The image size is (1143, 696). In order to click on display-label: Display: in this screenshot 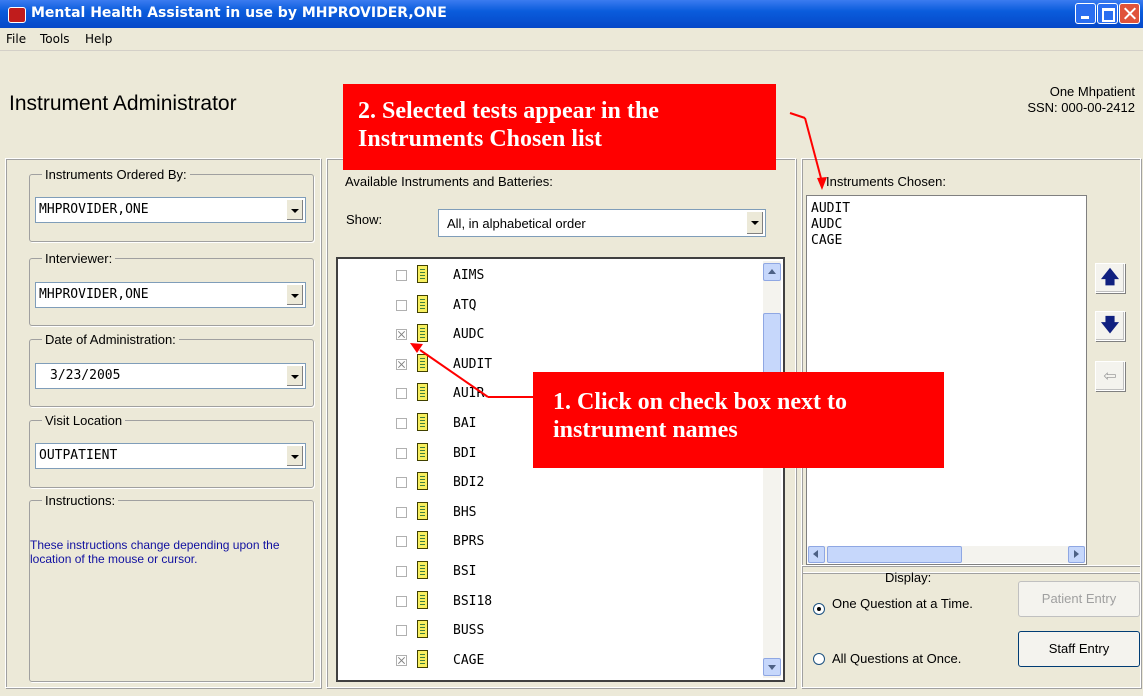, I will do `click(908, 577)`.